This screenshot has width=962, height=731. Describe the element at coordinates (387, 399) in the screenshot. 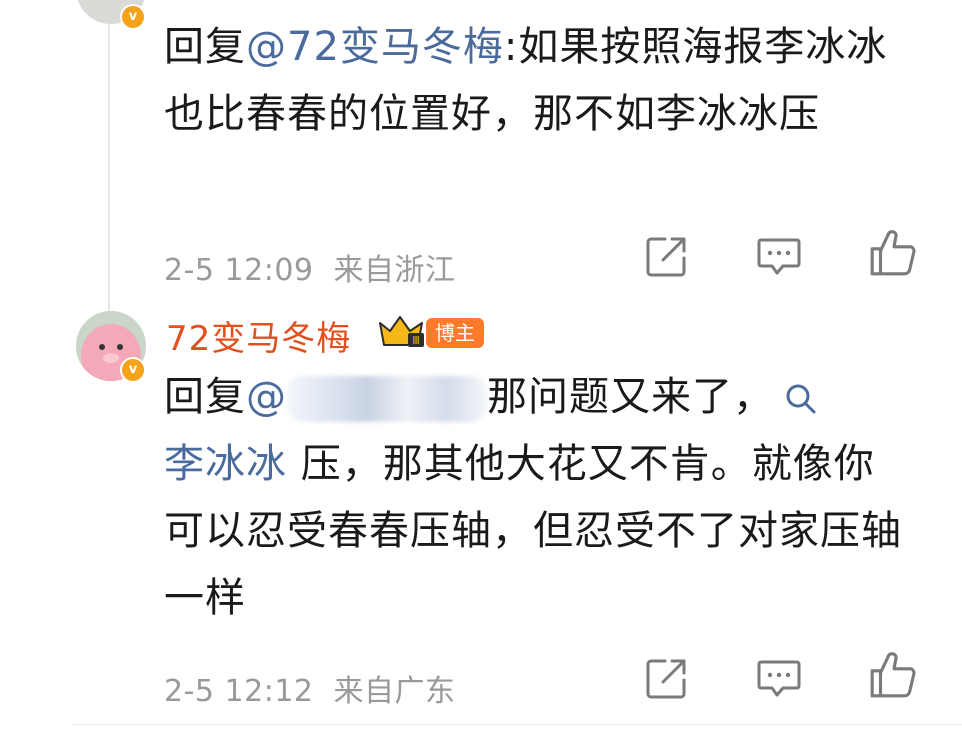

I see `redacted-username` at that location.